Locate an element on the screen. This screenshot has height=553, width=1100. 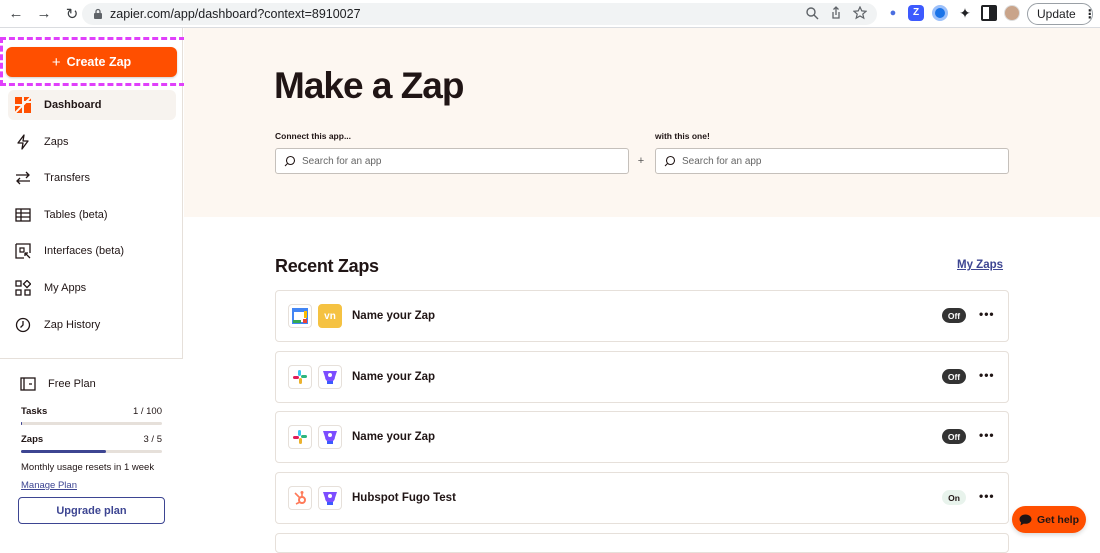
table-icon is located at coordinates (23, 215).